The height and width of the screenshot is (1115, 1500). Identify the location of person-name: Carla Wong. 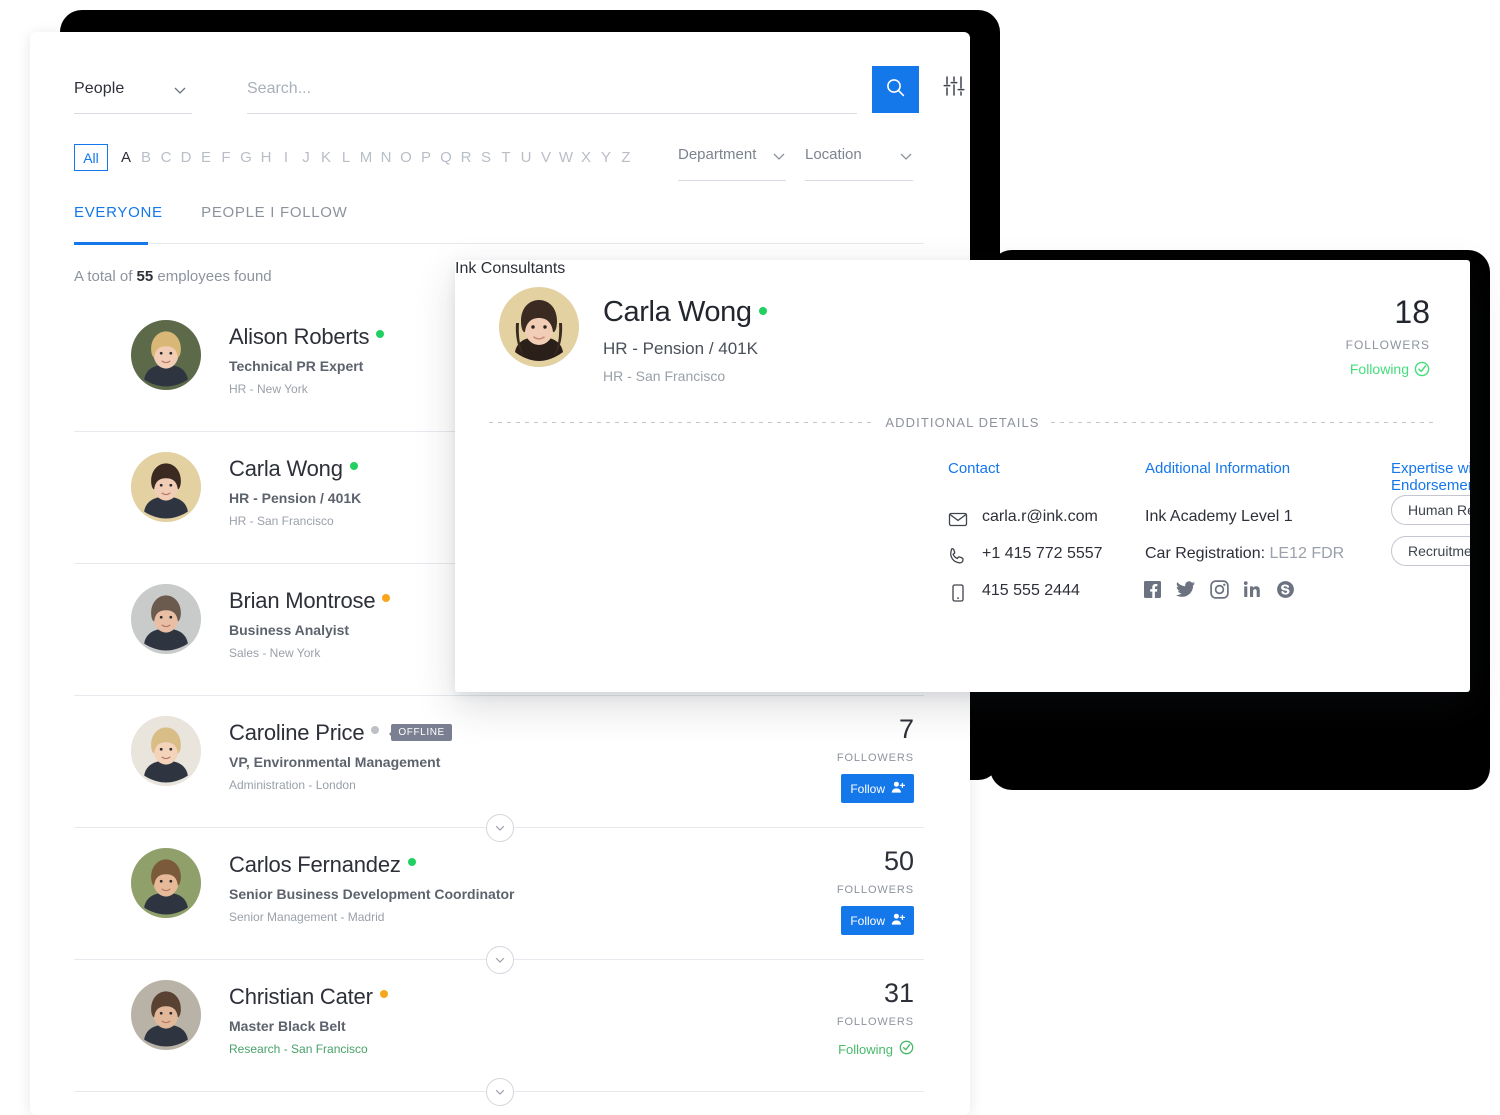
(293, 469).